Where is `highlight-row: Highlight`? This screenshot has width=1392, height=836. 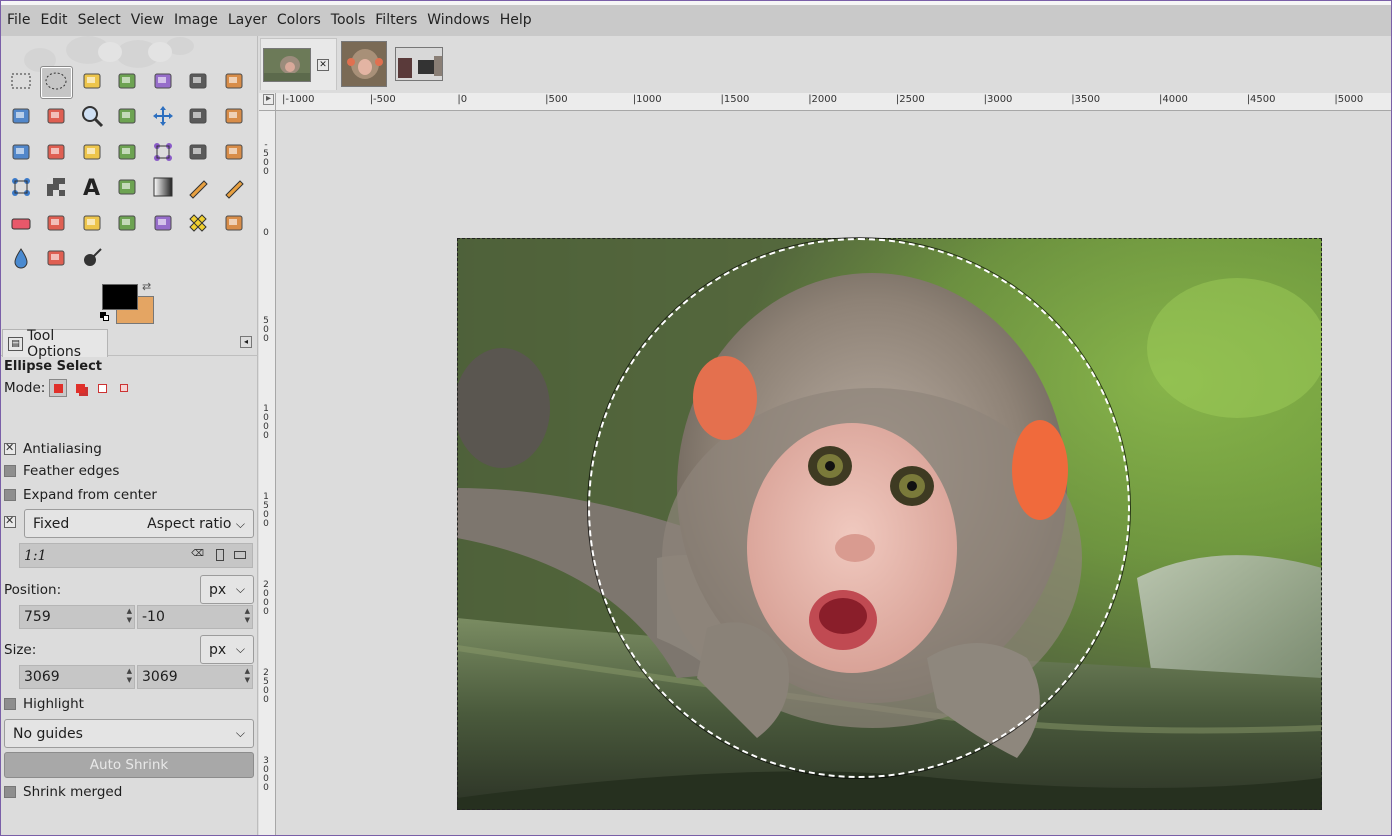
highlight-row: Highlight is located at coordinates (44, 704).